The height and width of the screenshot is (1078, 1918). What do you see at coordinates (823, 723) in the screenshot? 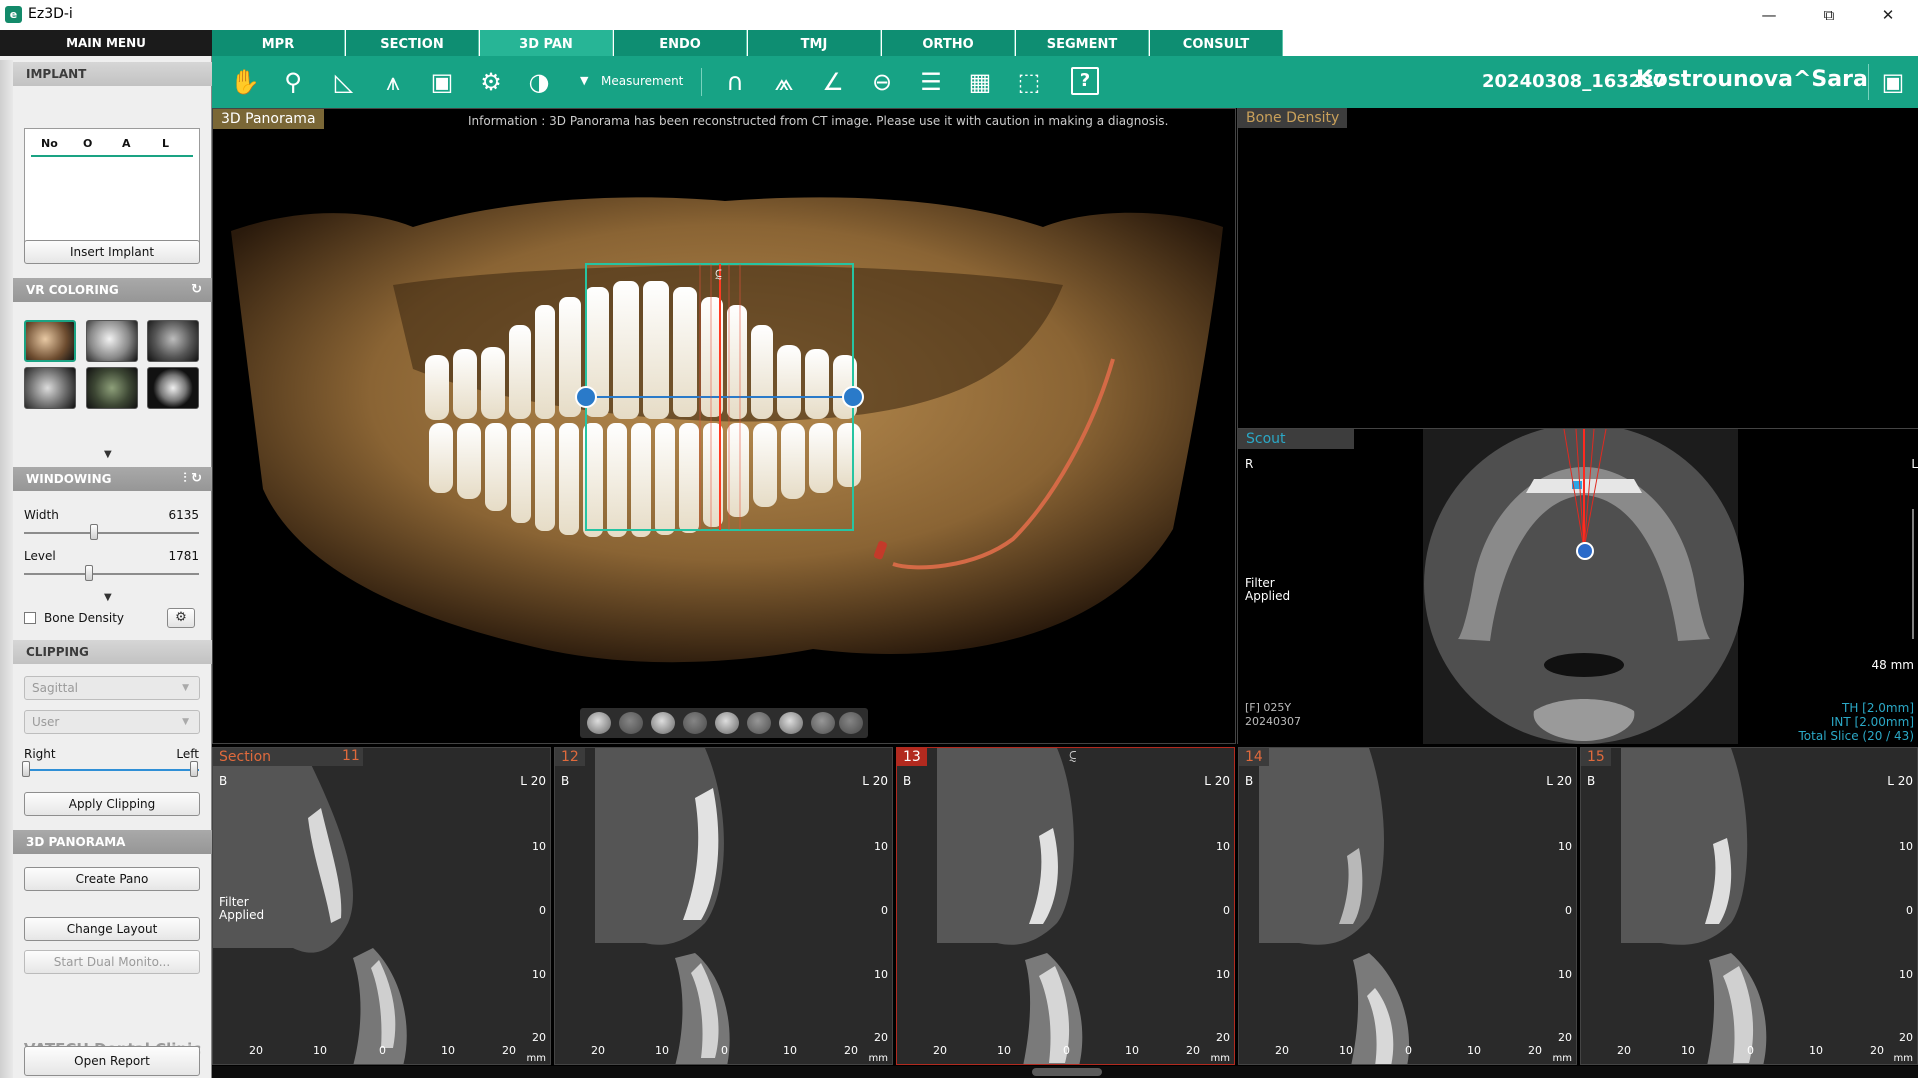
I see `view-outer-icon` at bounding box center [823, 723].